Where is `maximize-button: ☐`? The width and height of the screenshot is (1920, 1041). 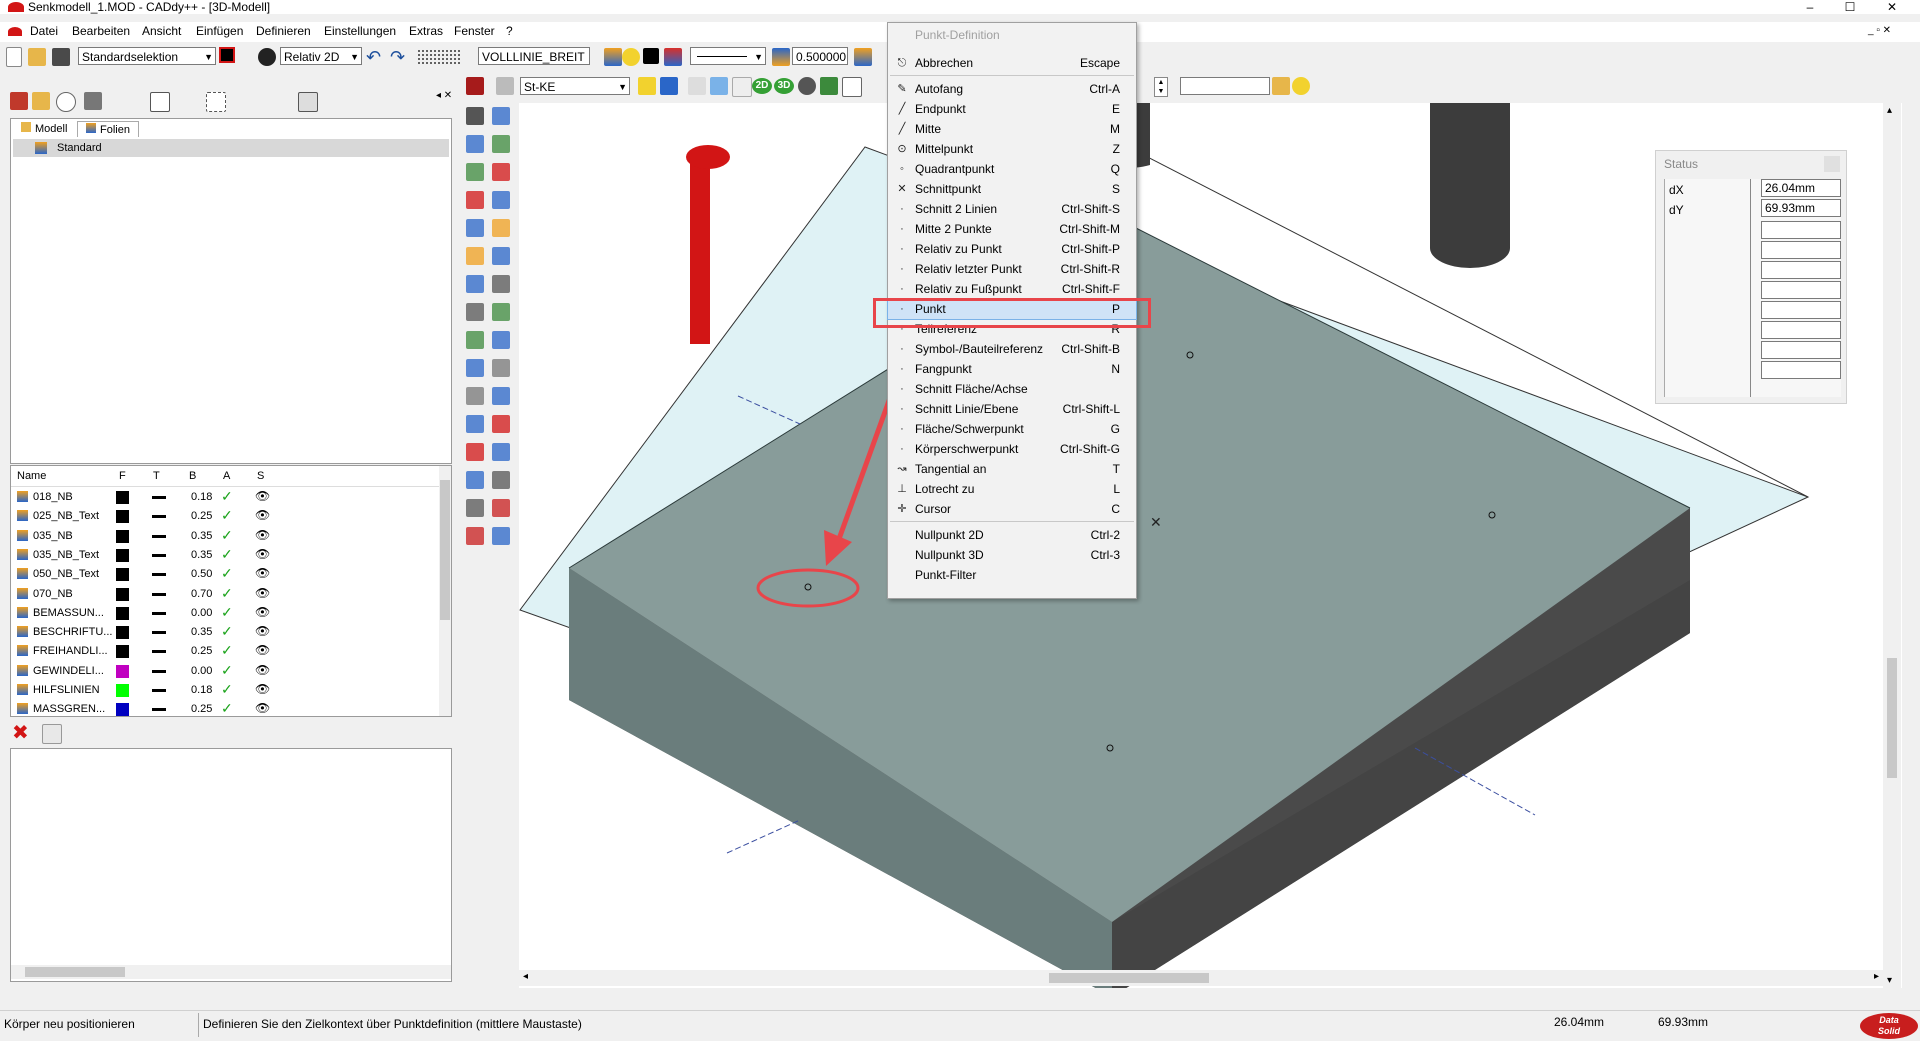 maximize-button: ☐ is located at coordinates (1850, 7).